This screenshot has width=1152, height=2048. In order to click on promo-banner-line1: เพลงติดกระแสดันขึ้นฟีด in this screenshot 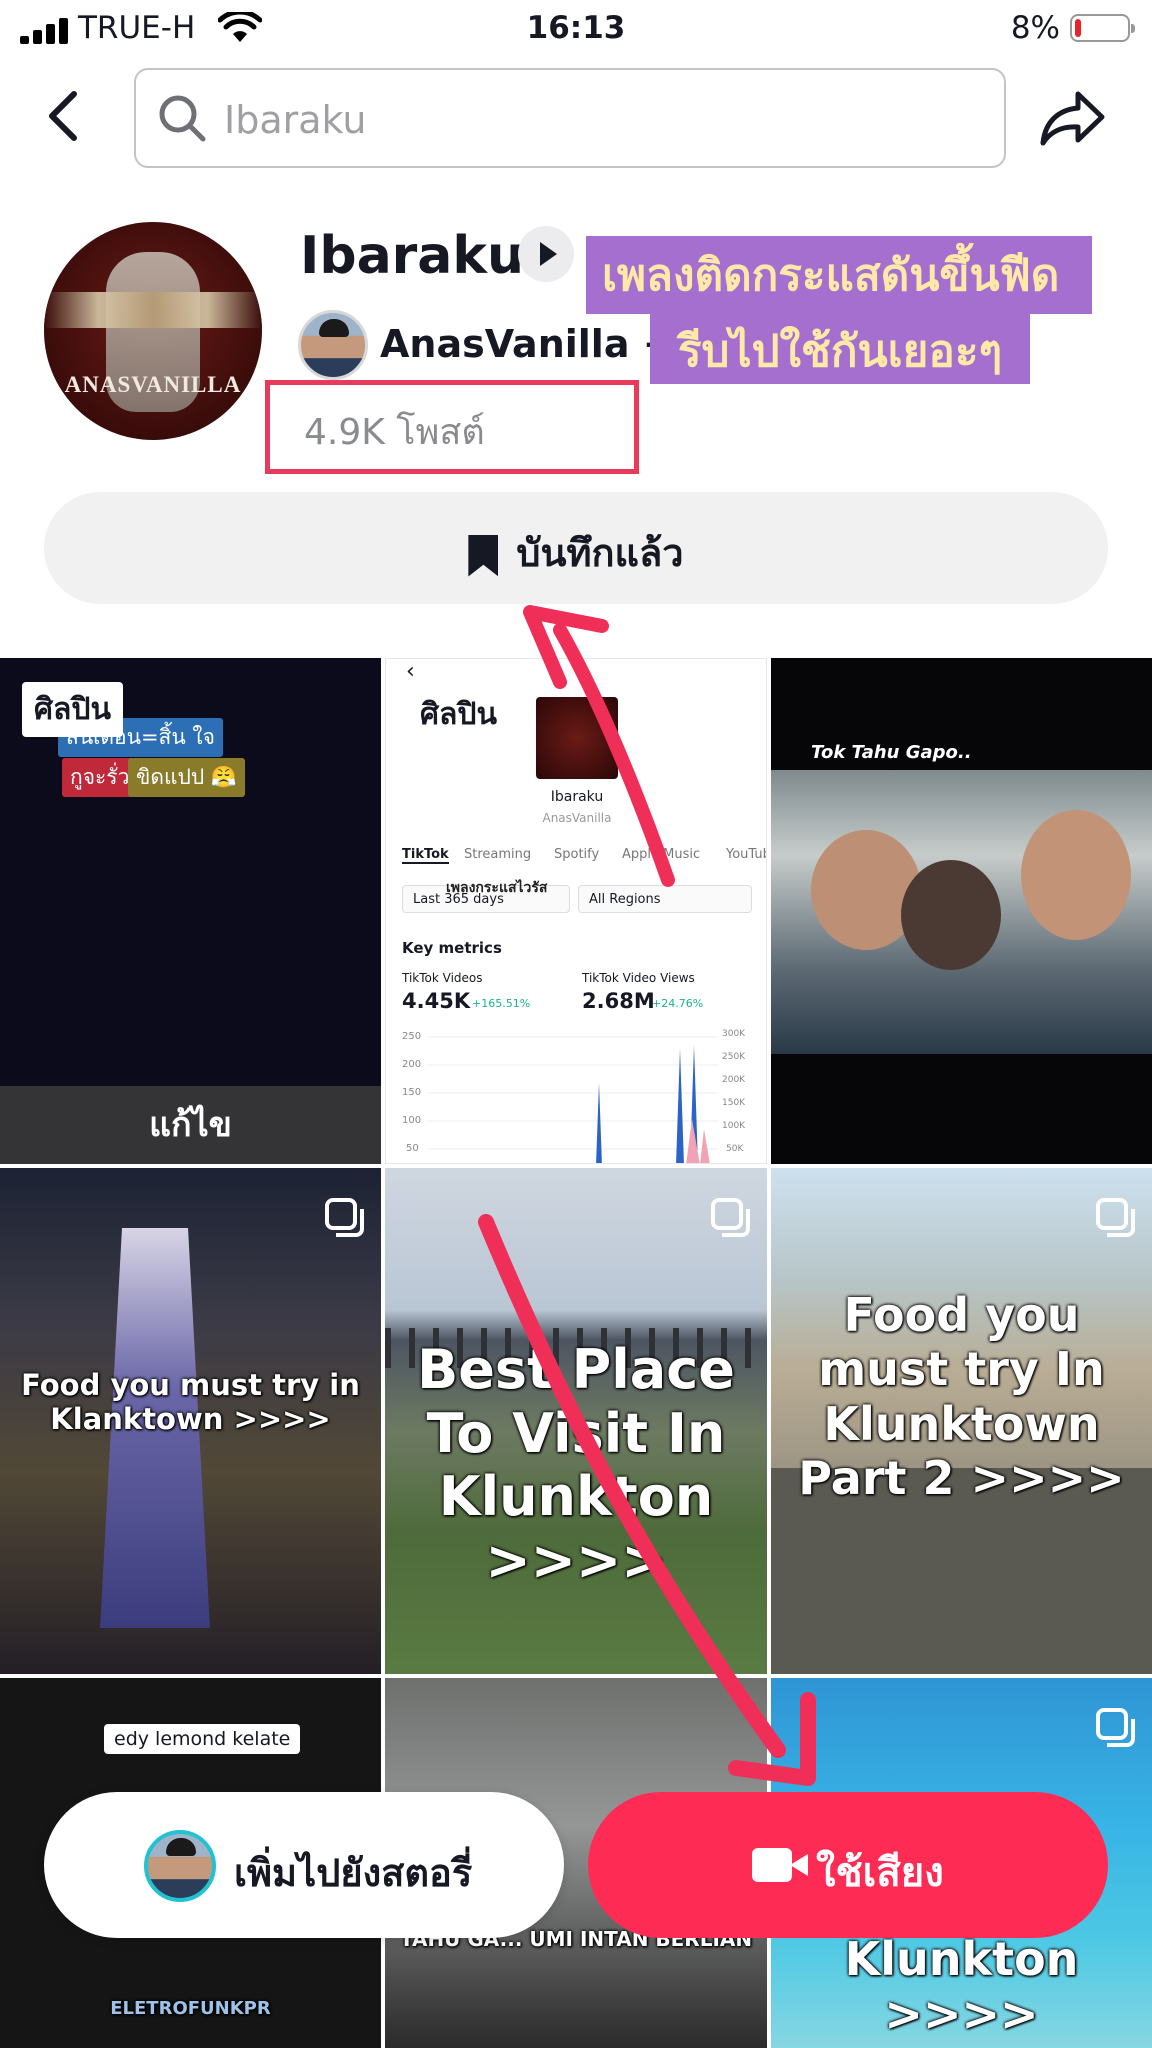, I will do `click(839, 275)`.